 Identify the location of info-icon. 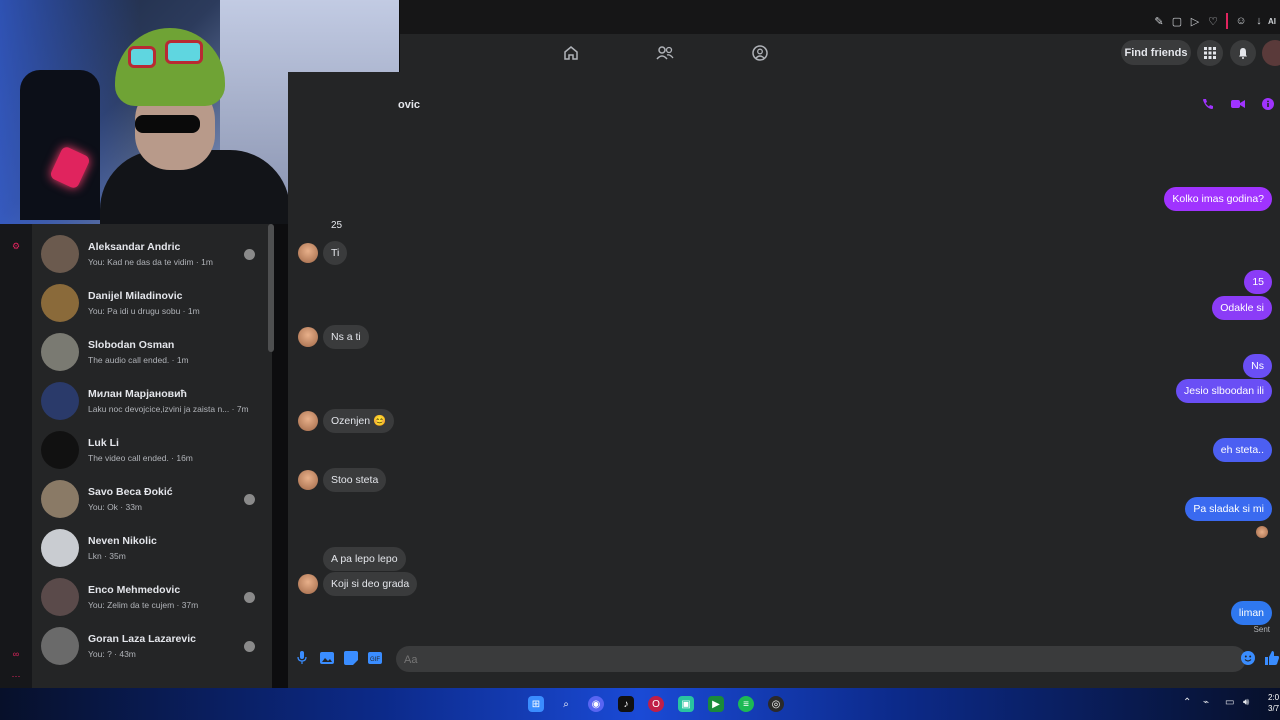
(1268, 104).